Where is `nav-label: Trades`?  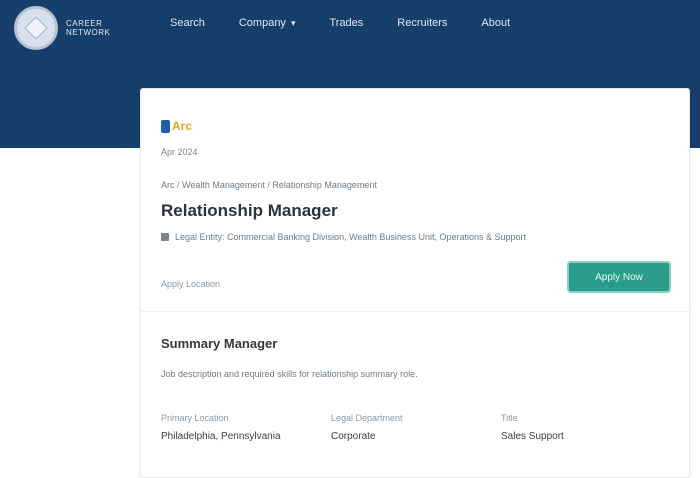 nav-label: Trades is located at coordinates (346, 23).